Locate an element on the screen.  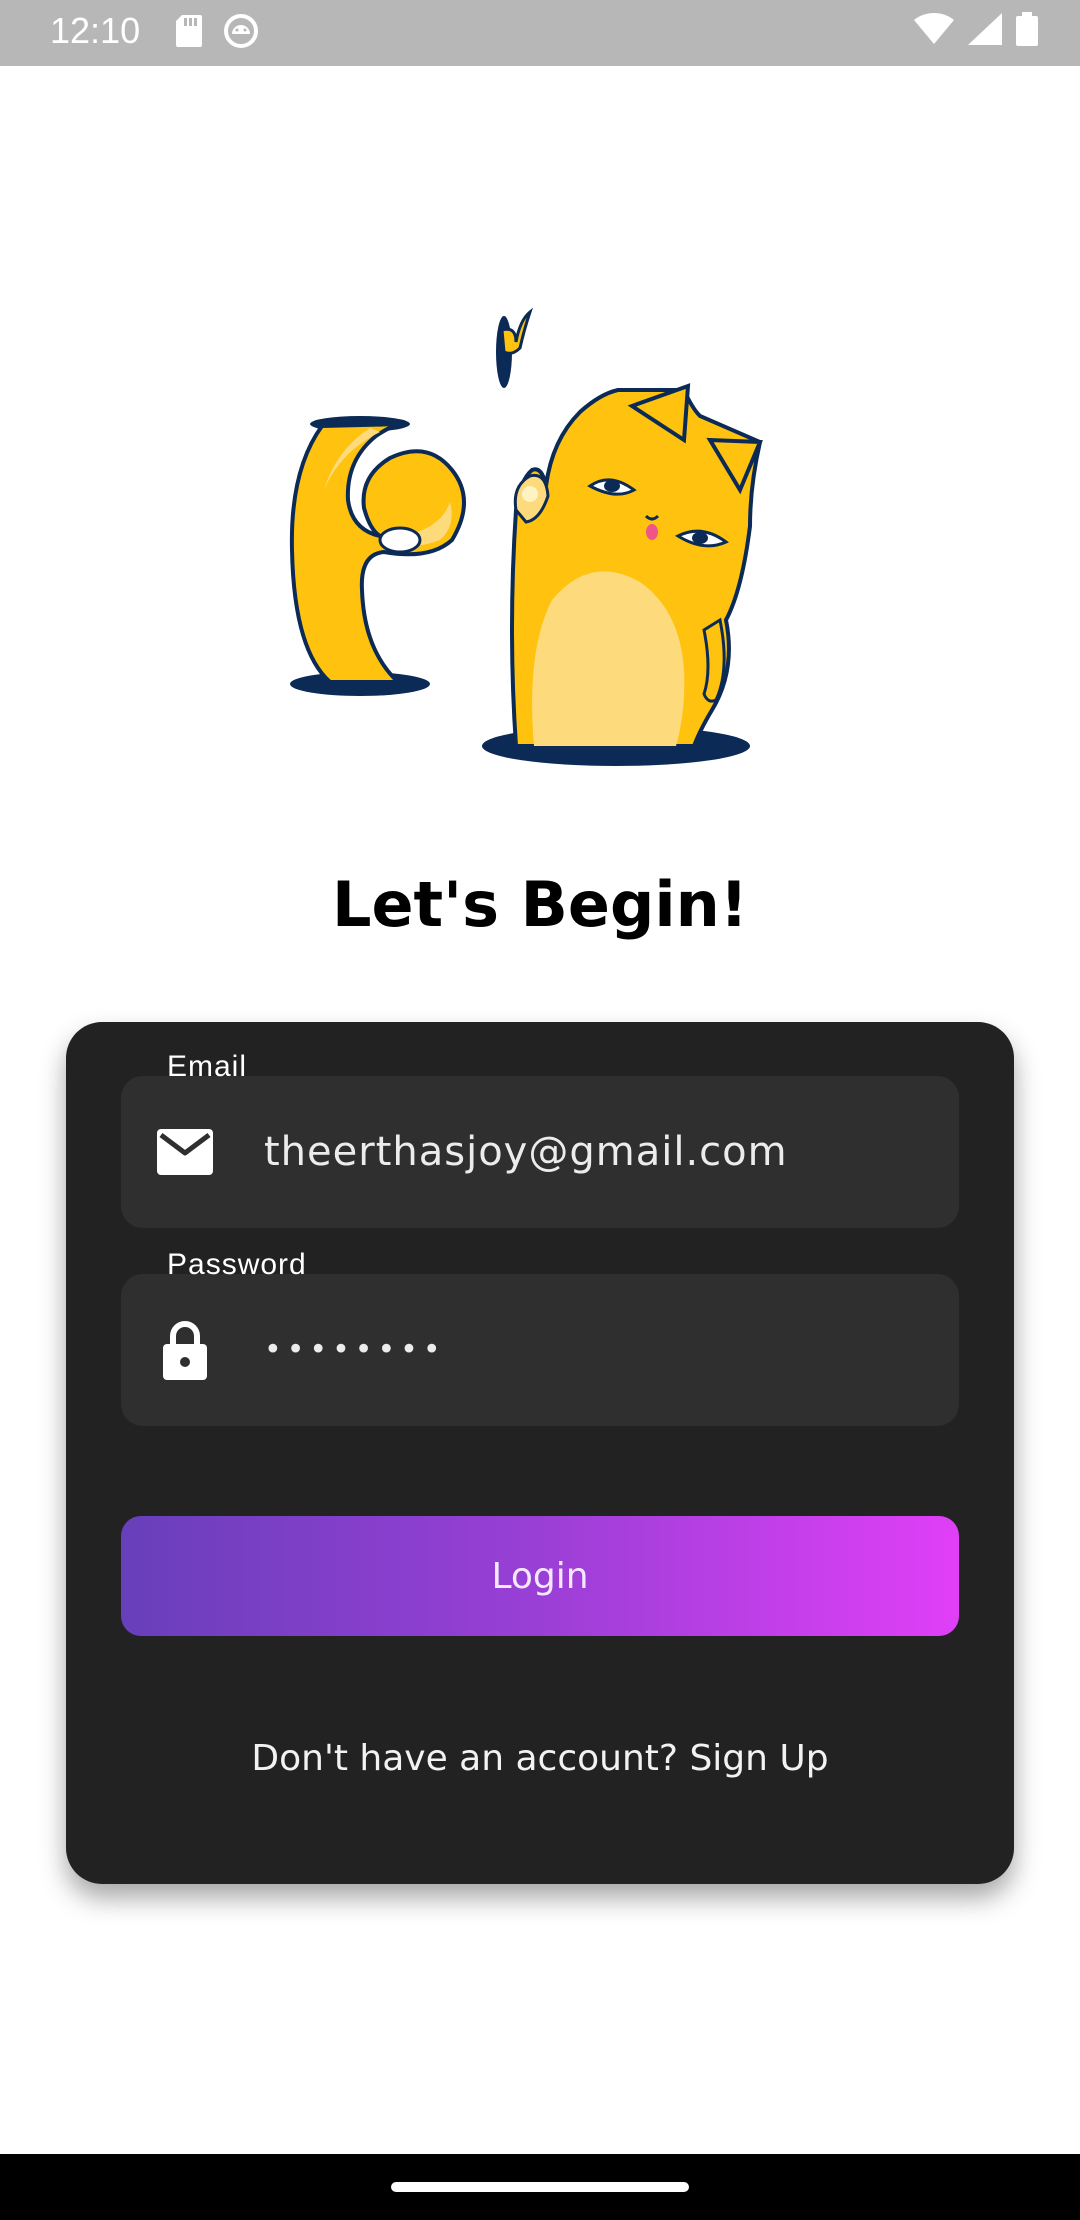
email-label: Email is located at coordinates (207, 1066).